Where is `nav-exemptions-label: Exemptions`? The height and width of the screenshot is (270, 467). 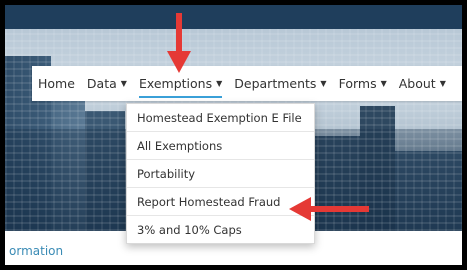
nav-exemptions-label: Exemptions is located at coordinates (175, 83).